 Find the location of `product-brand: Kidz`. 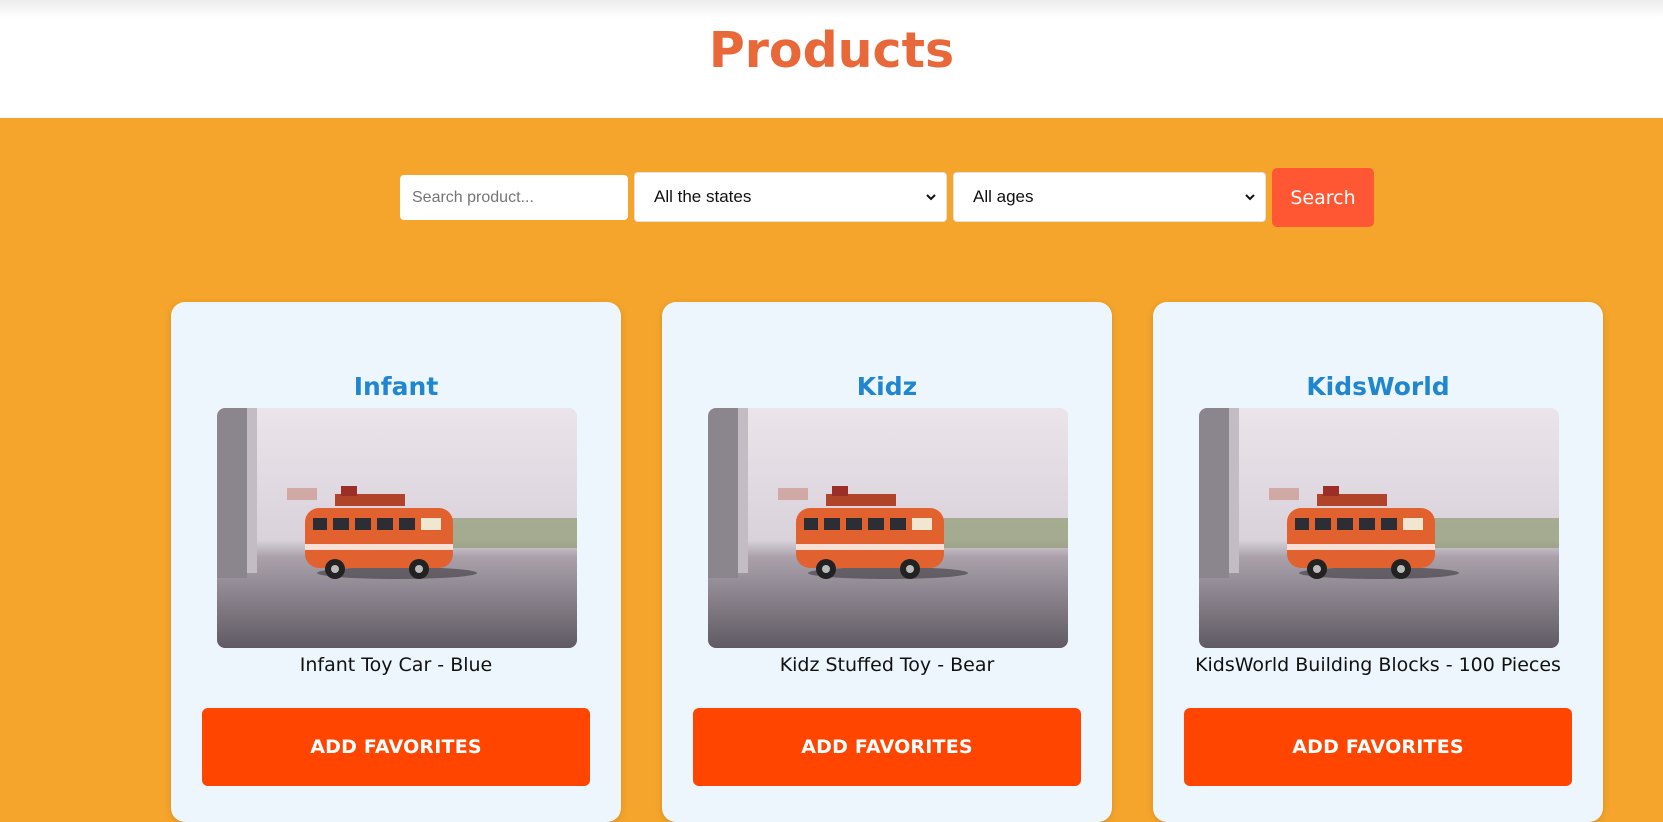

product-brand: Kidz is located at coordinates (887, 386).